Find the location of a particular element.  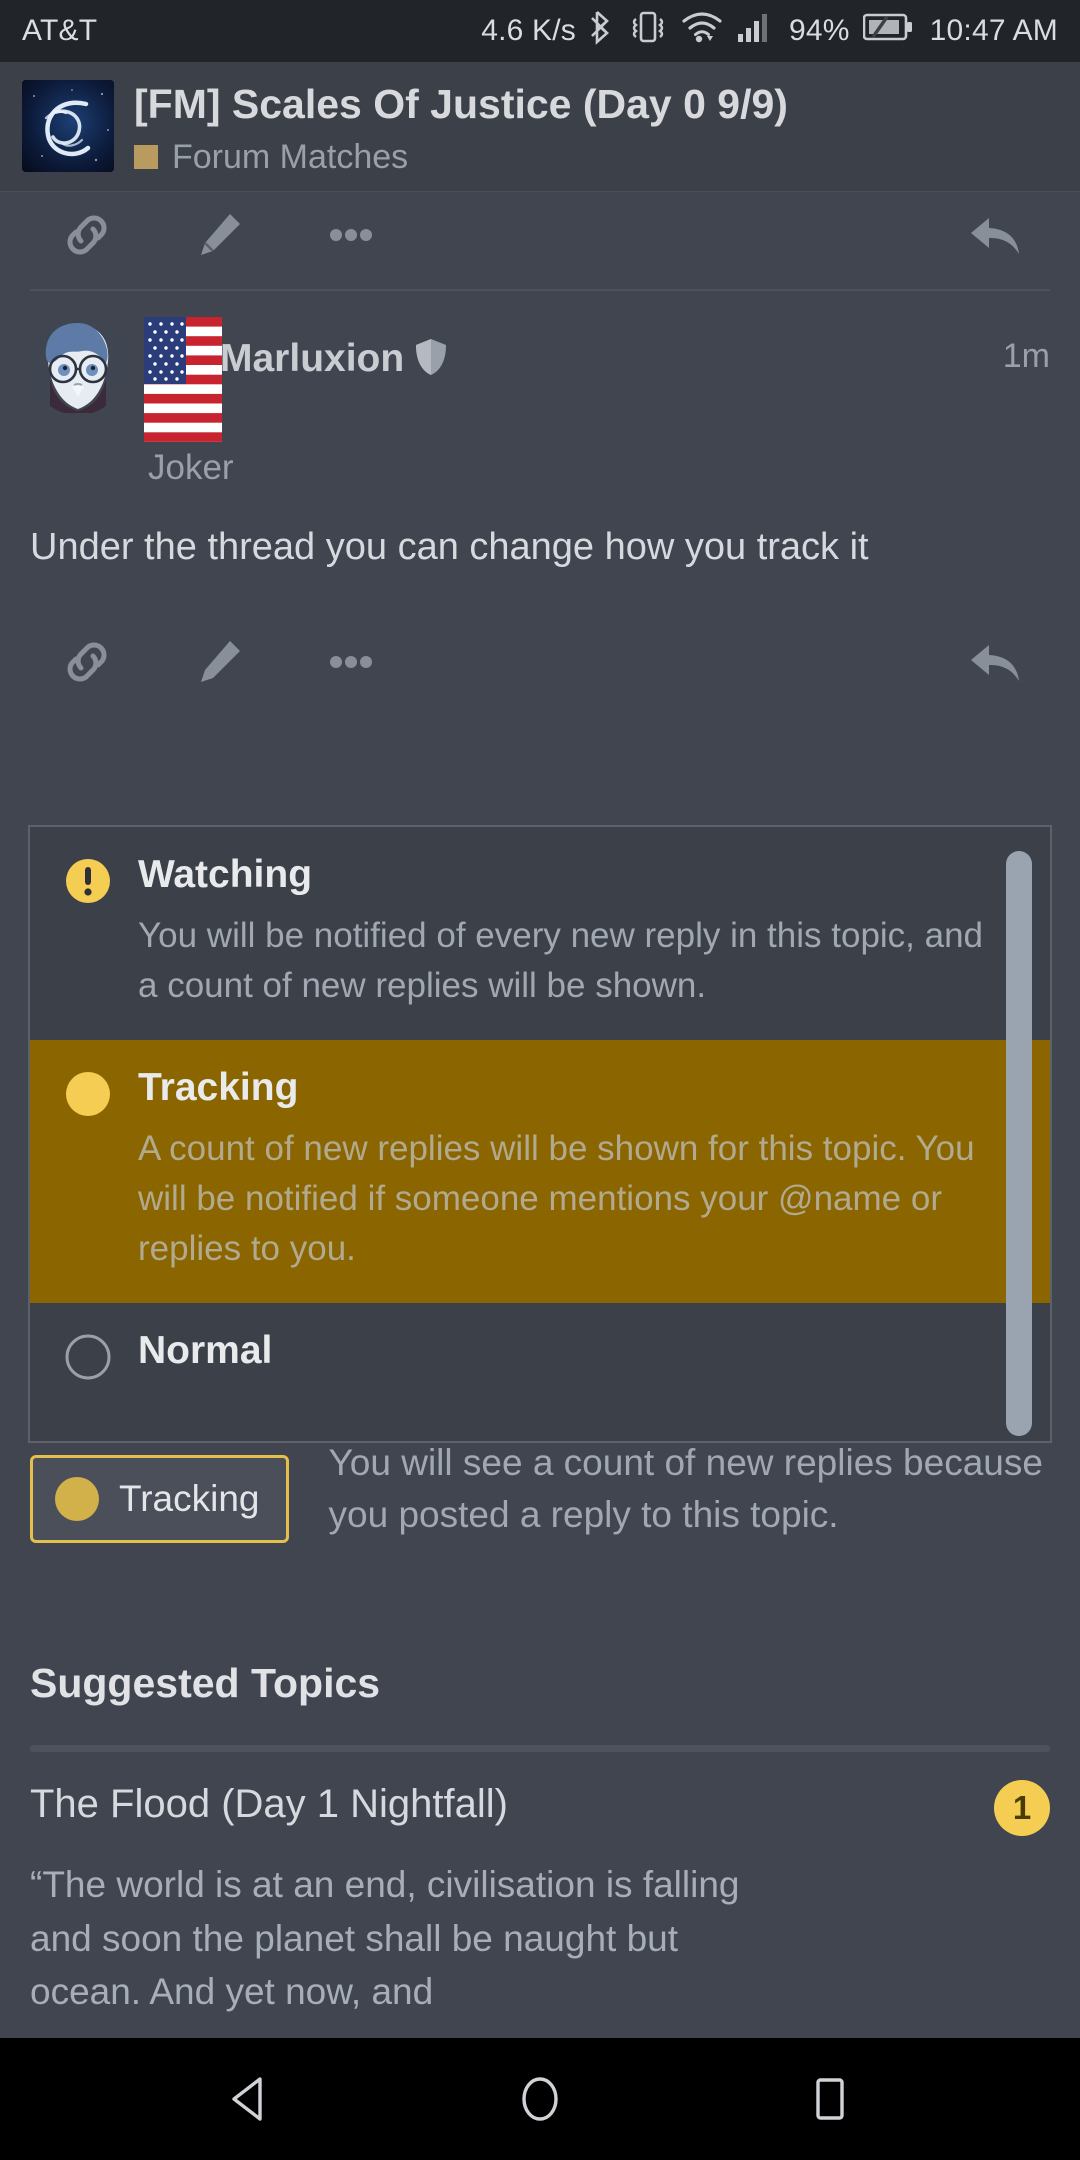

category-color-swatch is located at coordinates (146, 157).